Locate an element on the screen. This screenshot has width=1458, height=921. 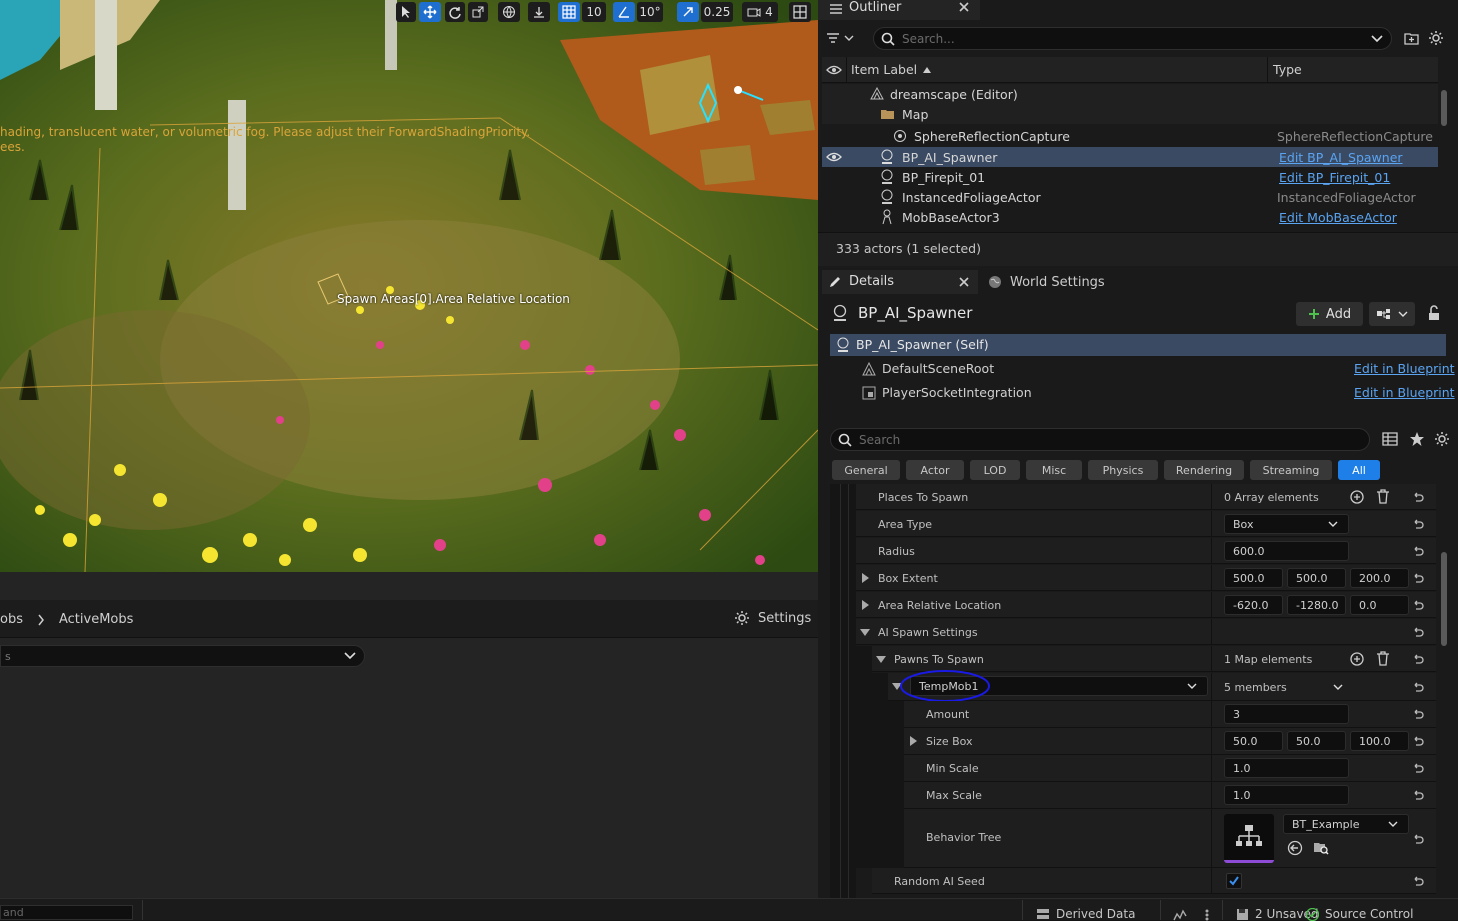
size-box-y: 50.0 is located at coordinates (1316, 741).